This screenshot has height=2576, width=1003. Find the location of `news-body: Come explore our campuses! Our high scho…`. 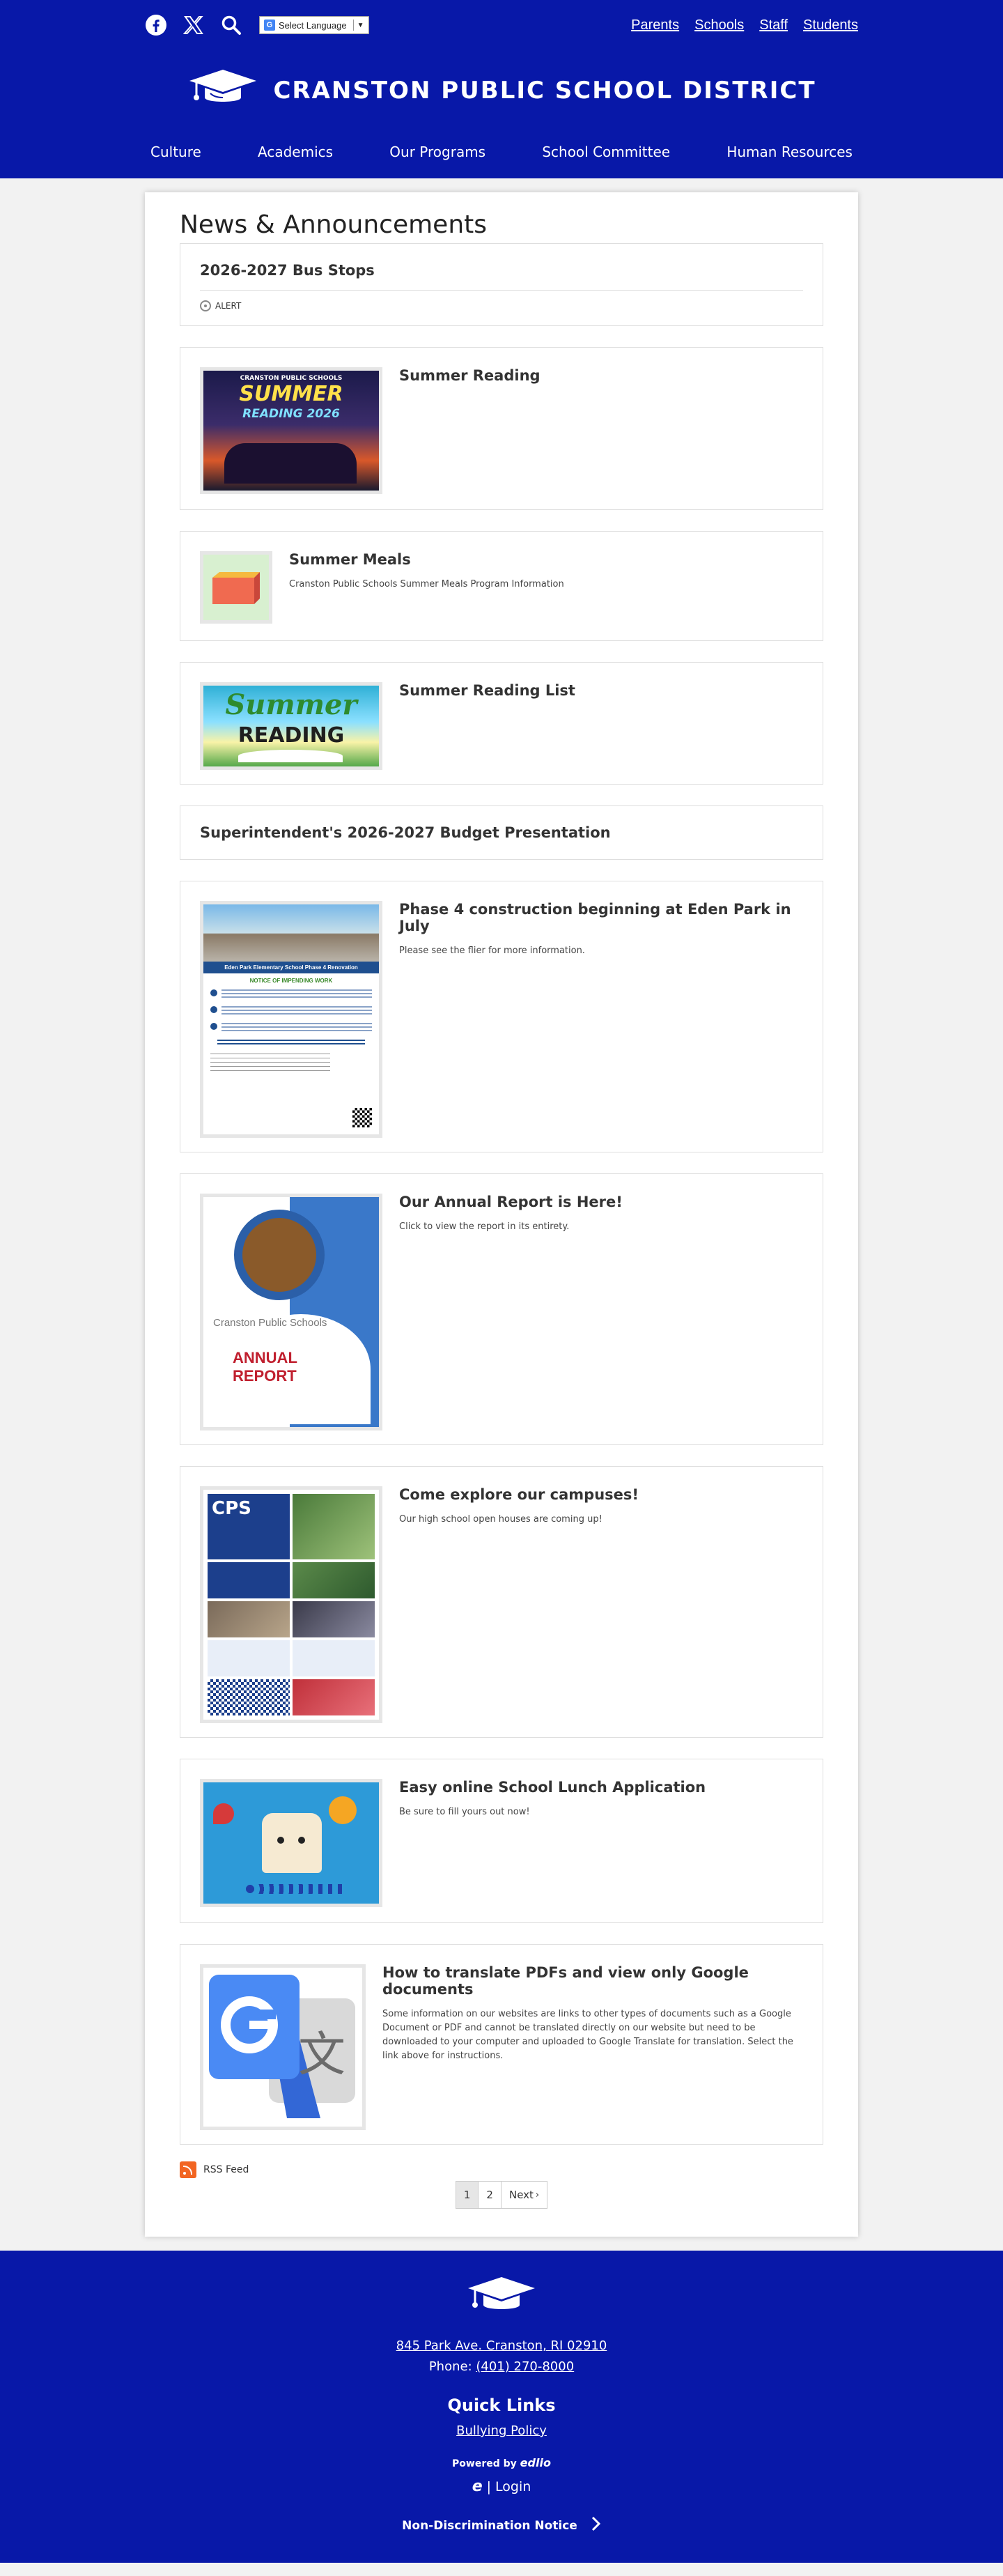

news-body: Come explore our campuses! Our high scho… is located at coordinates (601, 1506).